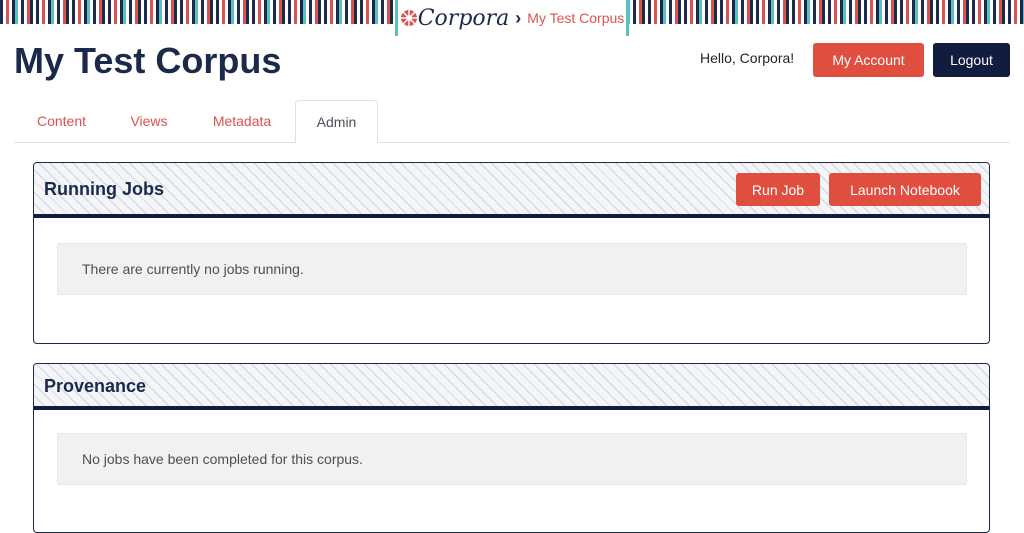  I want to click on running-jobs-header: Running Jobs Run Job Launch Notebook, so click(511, 190).